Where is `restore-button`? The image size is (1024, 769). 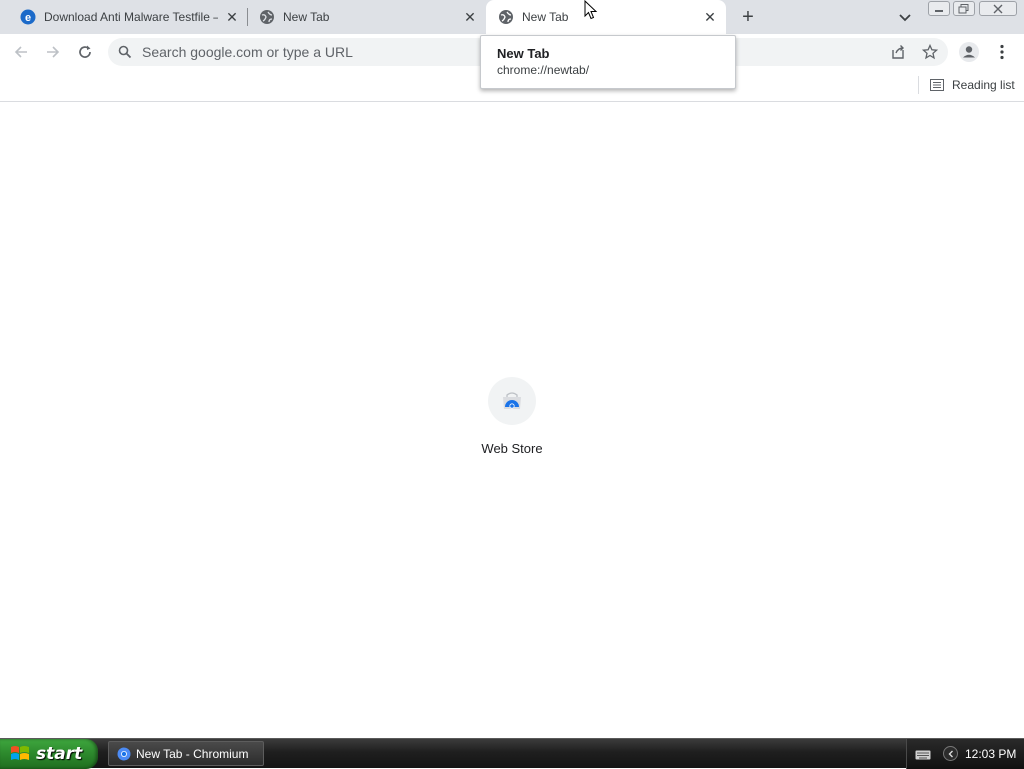
restore-button is located at coordinates (964, 8).